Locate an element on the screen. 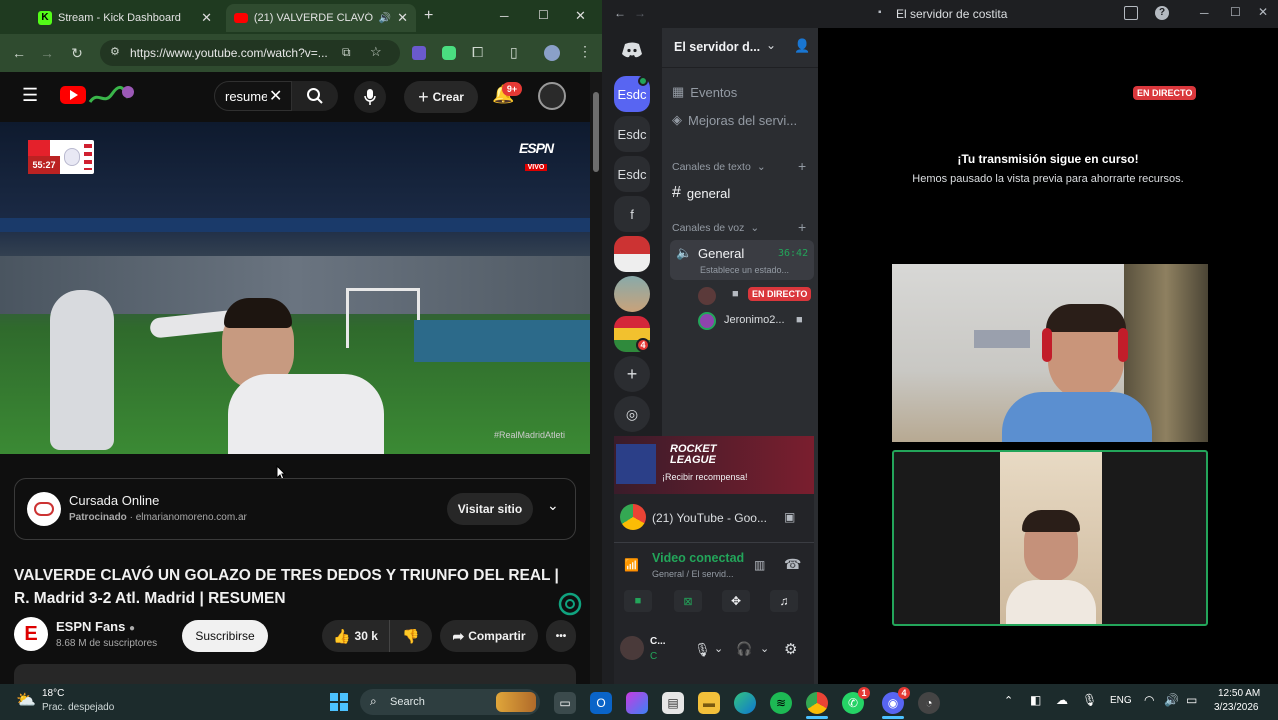 This screenshot has height=720, width=1278. more-actions-button: ••• is located at coordinates (561, 636).